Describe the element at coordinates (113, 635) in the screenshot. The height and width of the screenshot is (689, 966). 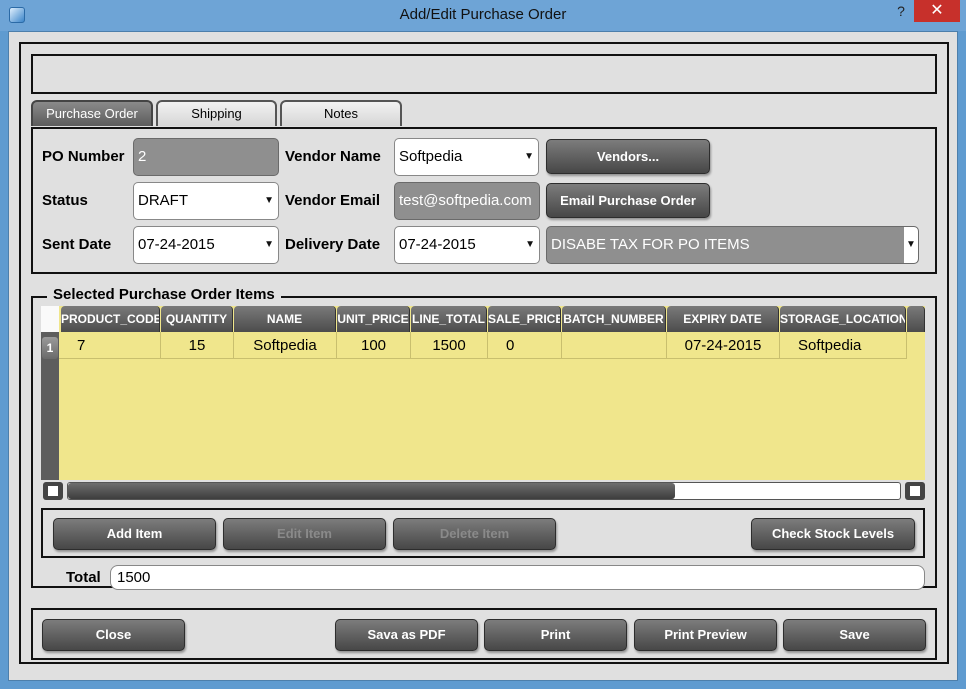
I see `close-button: Close` at that location.